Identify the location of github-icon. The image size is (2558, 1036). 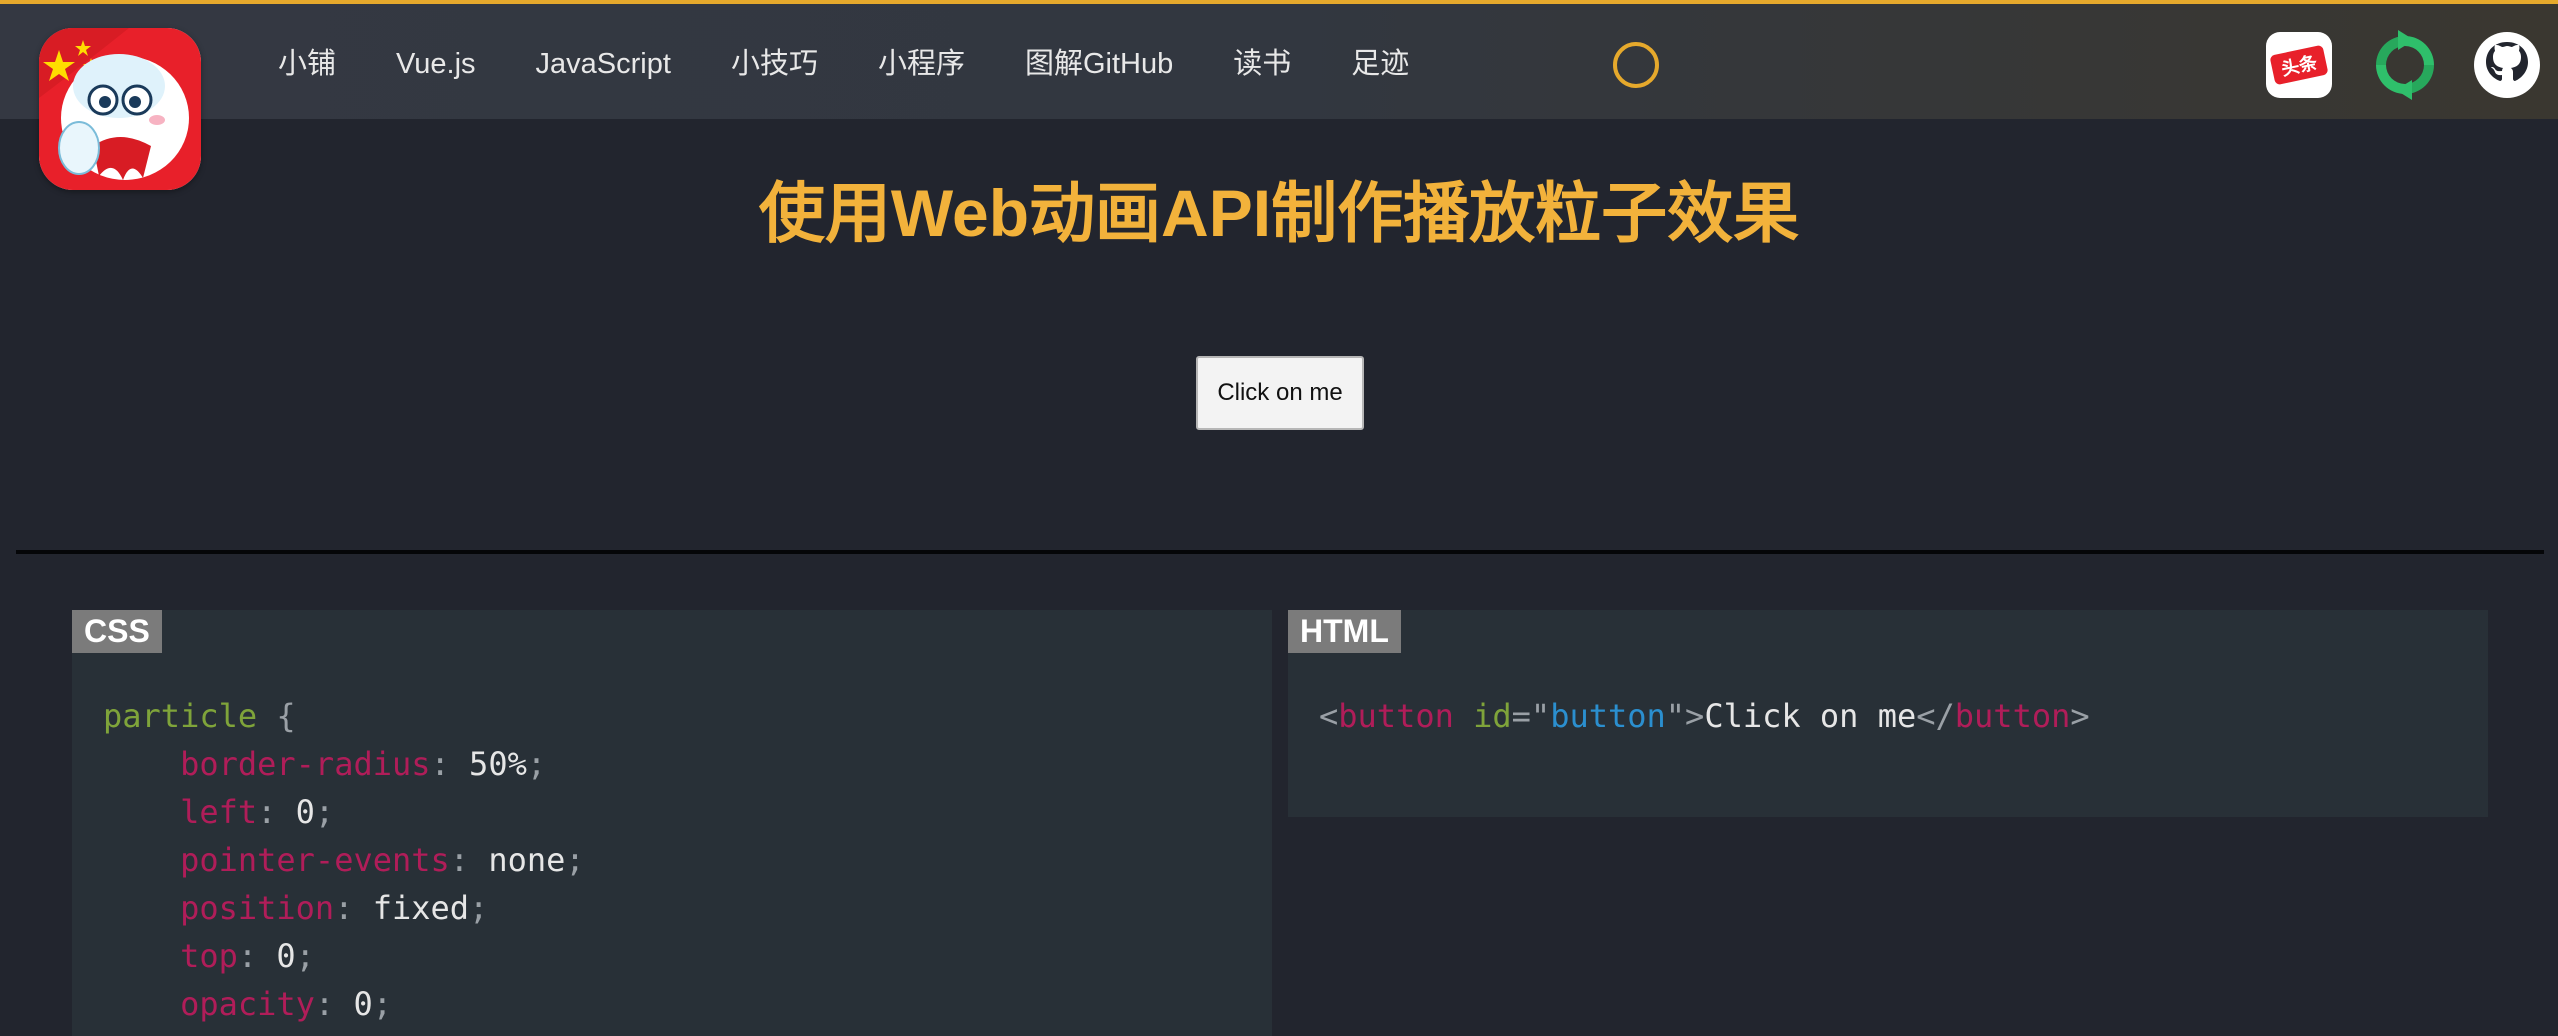
(2507, 65).